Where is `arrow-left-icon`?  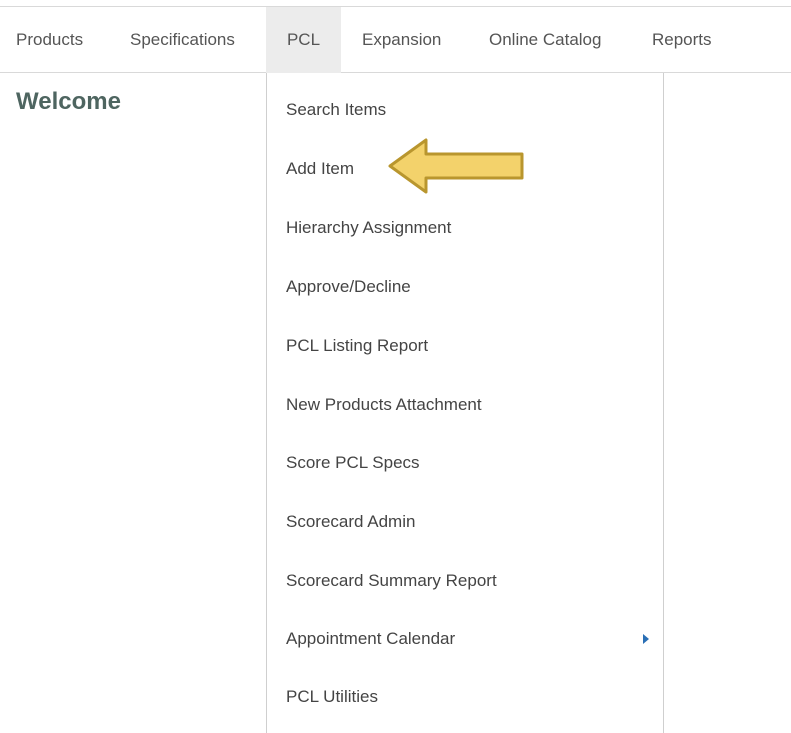 arrow-left-icon is located at coordinates (456, 166).